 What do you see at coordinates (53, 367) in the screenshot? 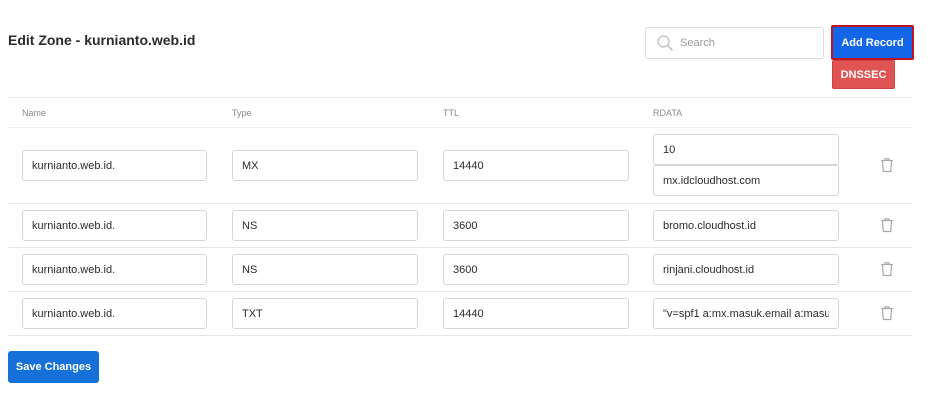
I see `save-changes-button: Save Changes` at bounding box center [53, 367].